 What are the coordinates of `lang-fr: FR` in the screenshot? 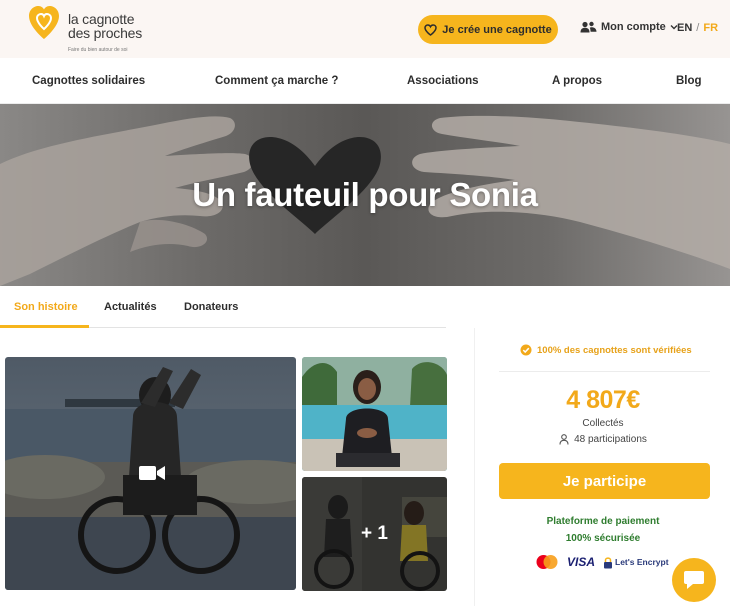 It's located at (710, 28).